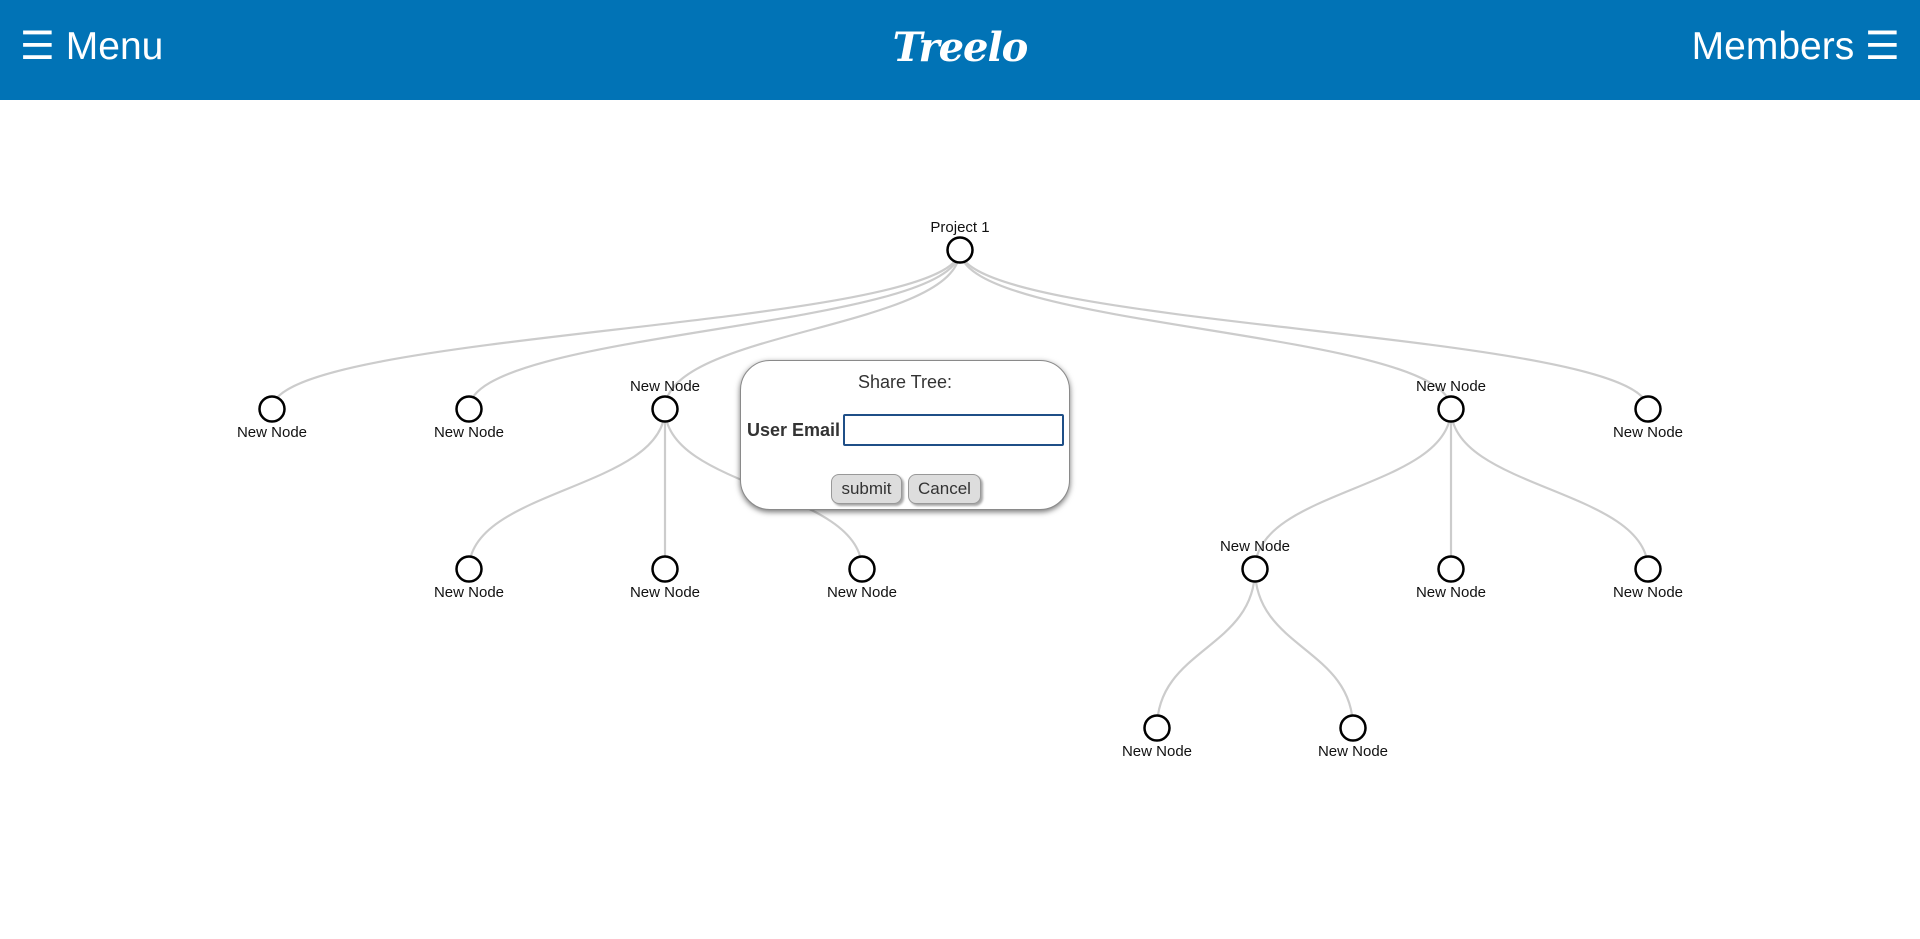 Image resolution: width=1920 pixels, height=939 pixels. I want to click on user-email-input, so click(953, 430).